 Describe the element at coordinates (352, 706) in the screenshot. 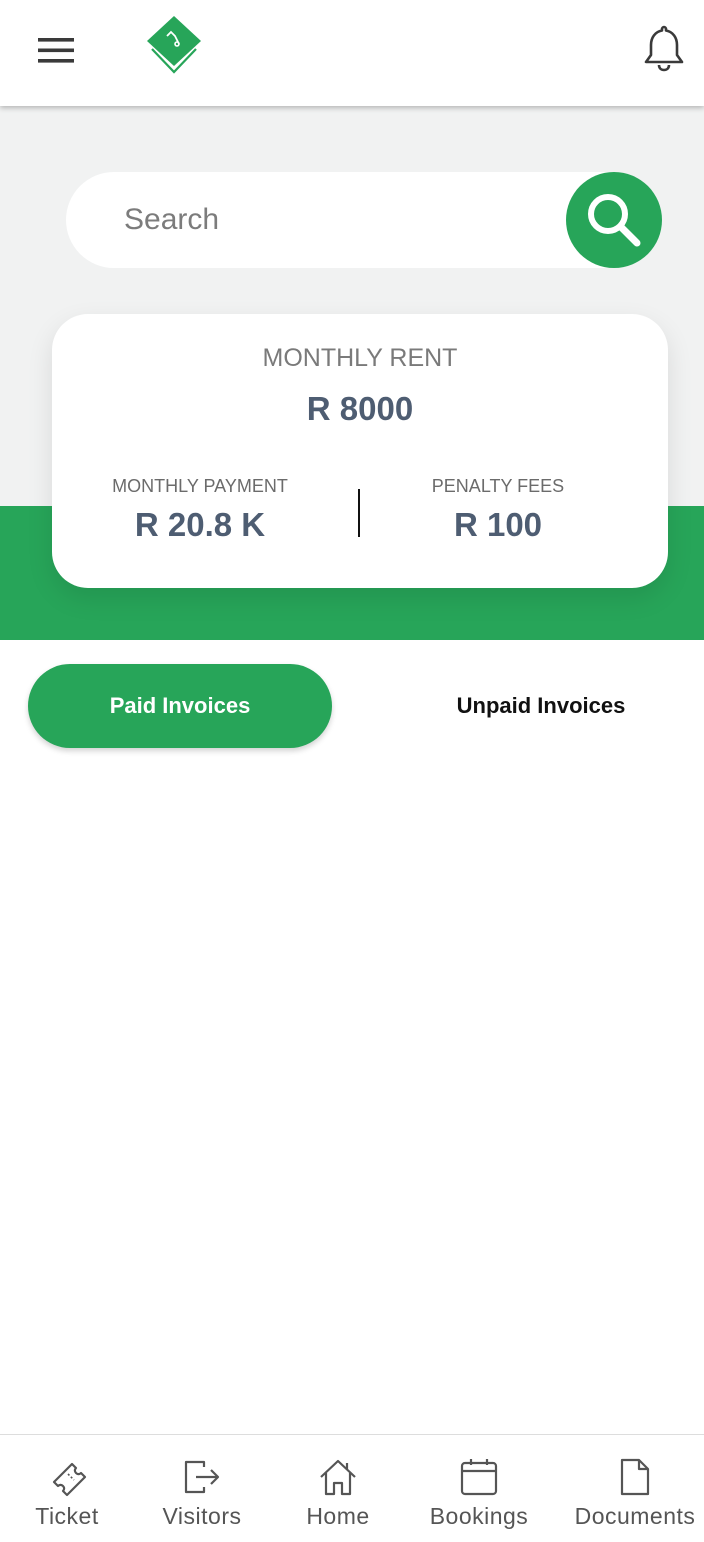

I see `invoice-tabs: Paid Invoices Unpaid Invoices` at that location.